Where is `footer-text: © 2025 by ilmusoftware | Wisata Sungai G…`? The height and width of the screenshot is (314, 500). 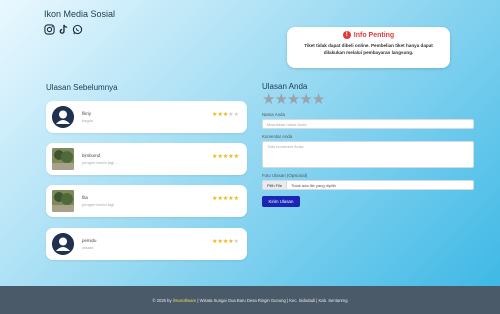 footer-text: © 2025 by ilmusoftware | Wisata Sungai G… is located at coordinates (249, 300).